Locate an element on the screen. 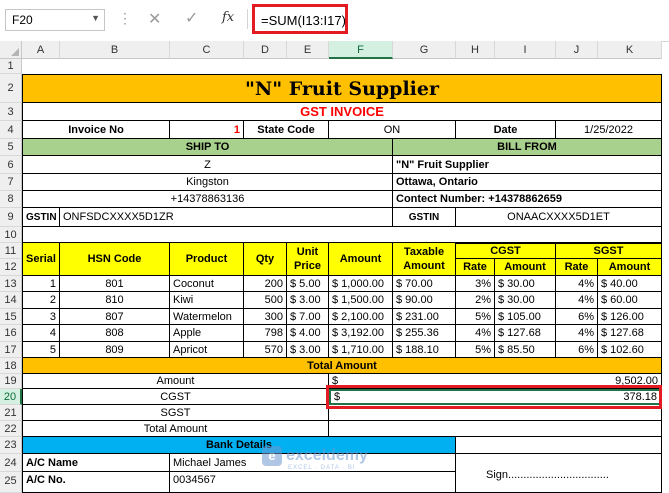 Image resolution: width=669 pixels, height=493 pixels. date-value: 1/25/2022 is located at coordinates (609, 130).